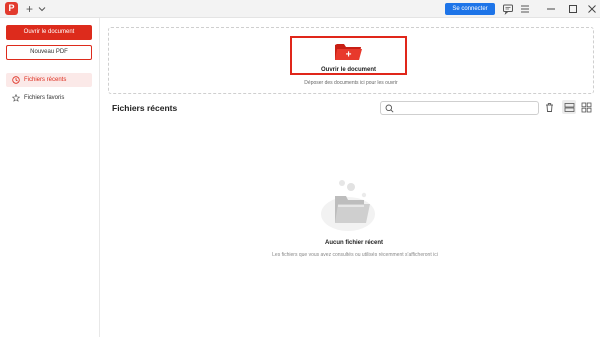 This screenshot has width=600, height=337. Describe the element at coordinates (16, 98) in the screenshot. I see `star-icon` at that location.